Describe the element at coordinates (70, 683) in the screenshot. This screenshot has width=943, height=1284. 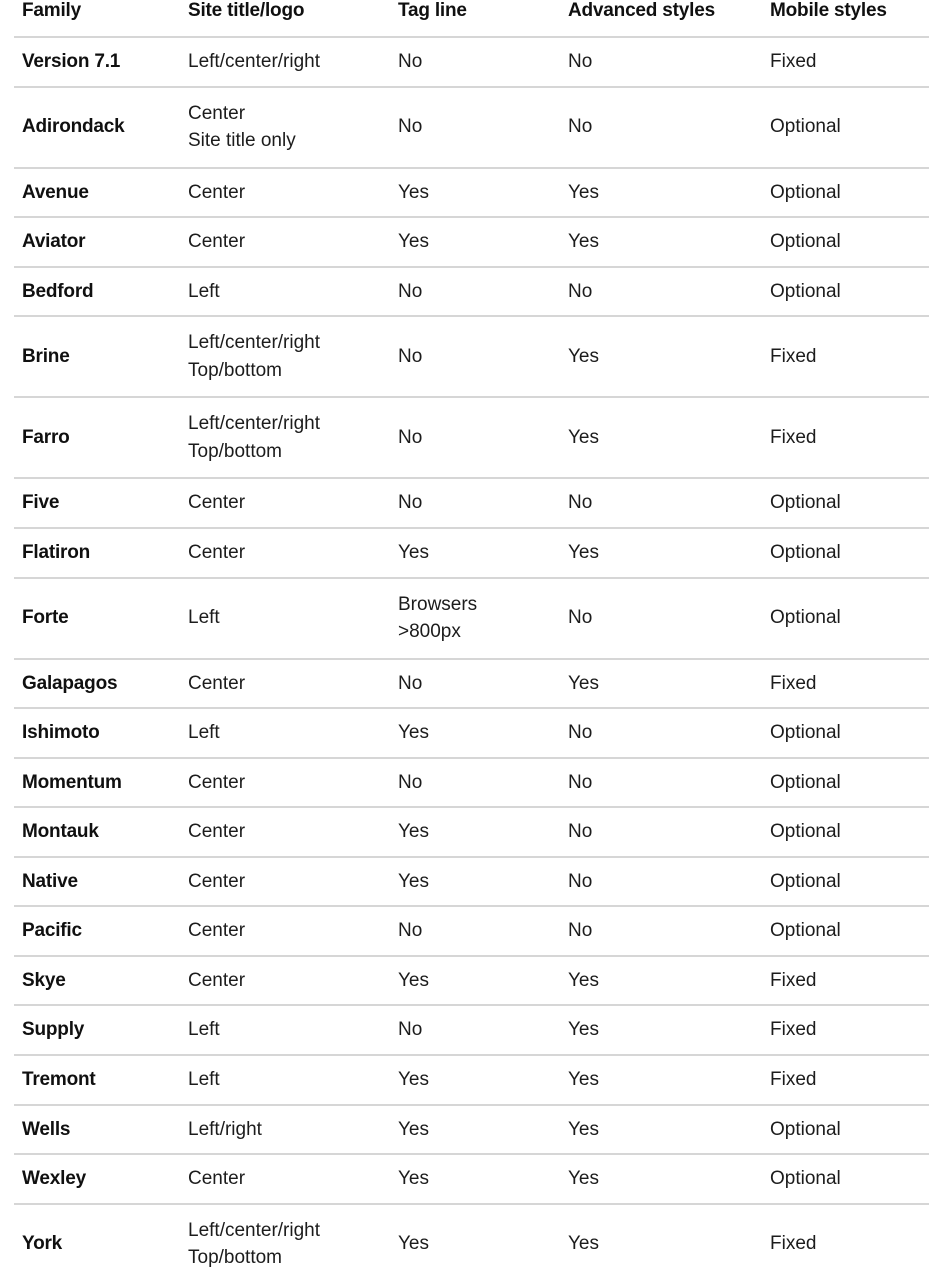
I see `cell-line-primary: Galapagos` at that location.